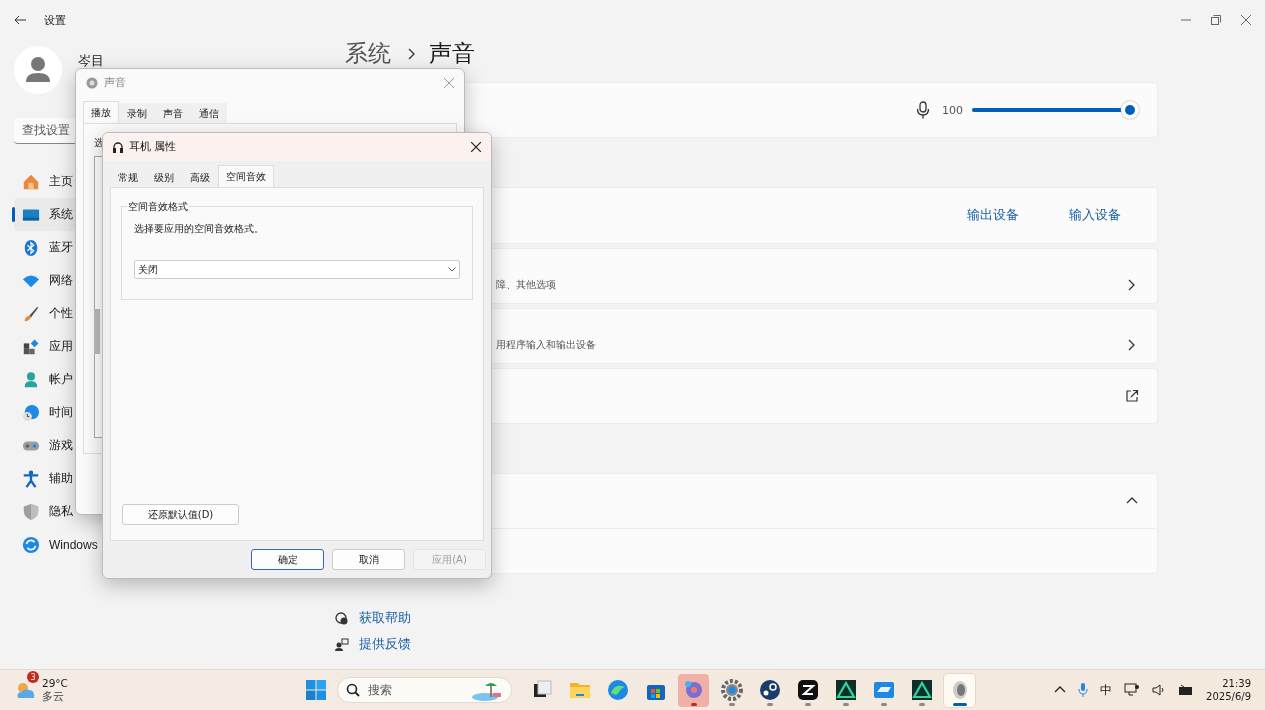 The height and width of the screenshot is (710, 1265). What do you see at coordinates (44, 247) in the screenshot?
I see `nav-item: 蓝牙` at bounding box center [44, 247].